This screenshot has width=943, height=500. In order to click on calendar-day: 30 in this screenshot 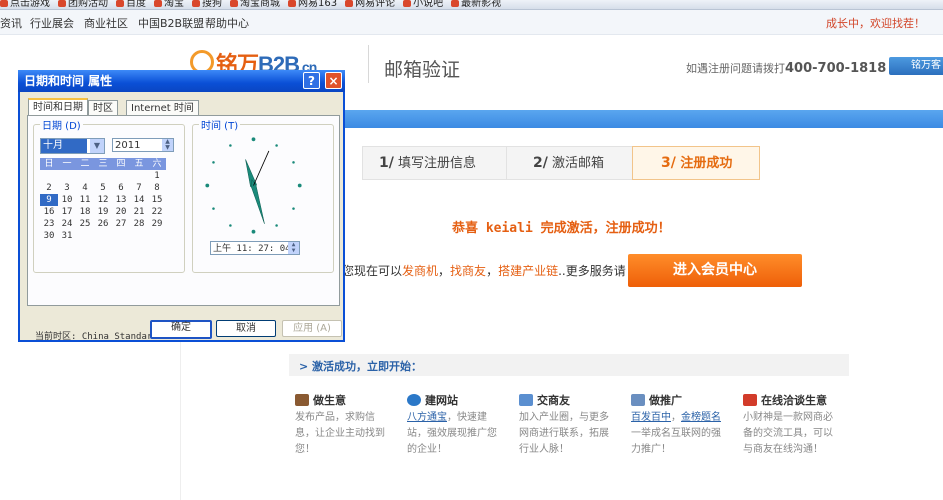, I will do `click(49, 236)`.